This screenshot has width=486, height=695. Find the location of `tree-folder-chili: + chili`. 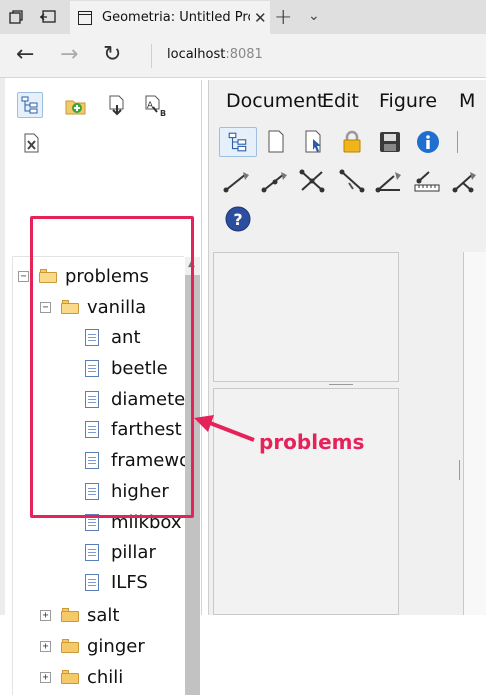

tree-folder-chili: + chili is located at coordinates (81, 677).